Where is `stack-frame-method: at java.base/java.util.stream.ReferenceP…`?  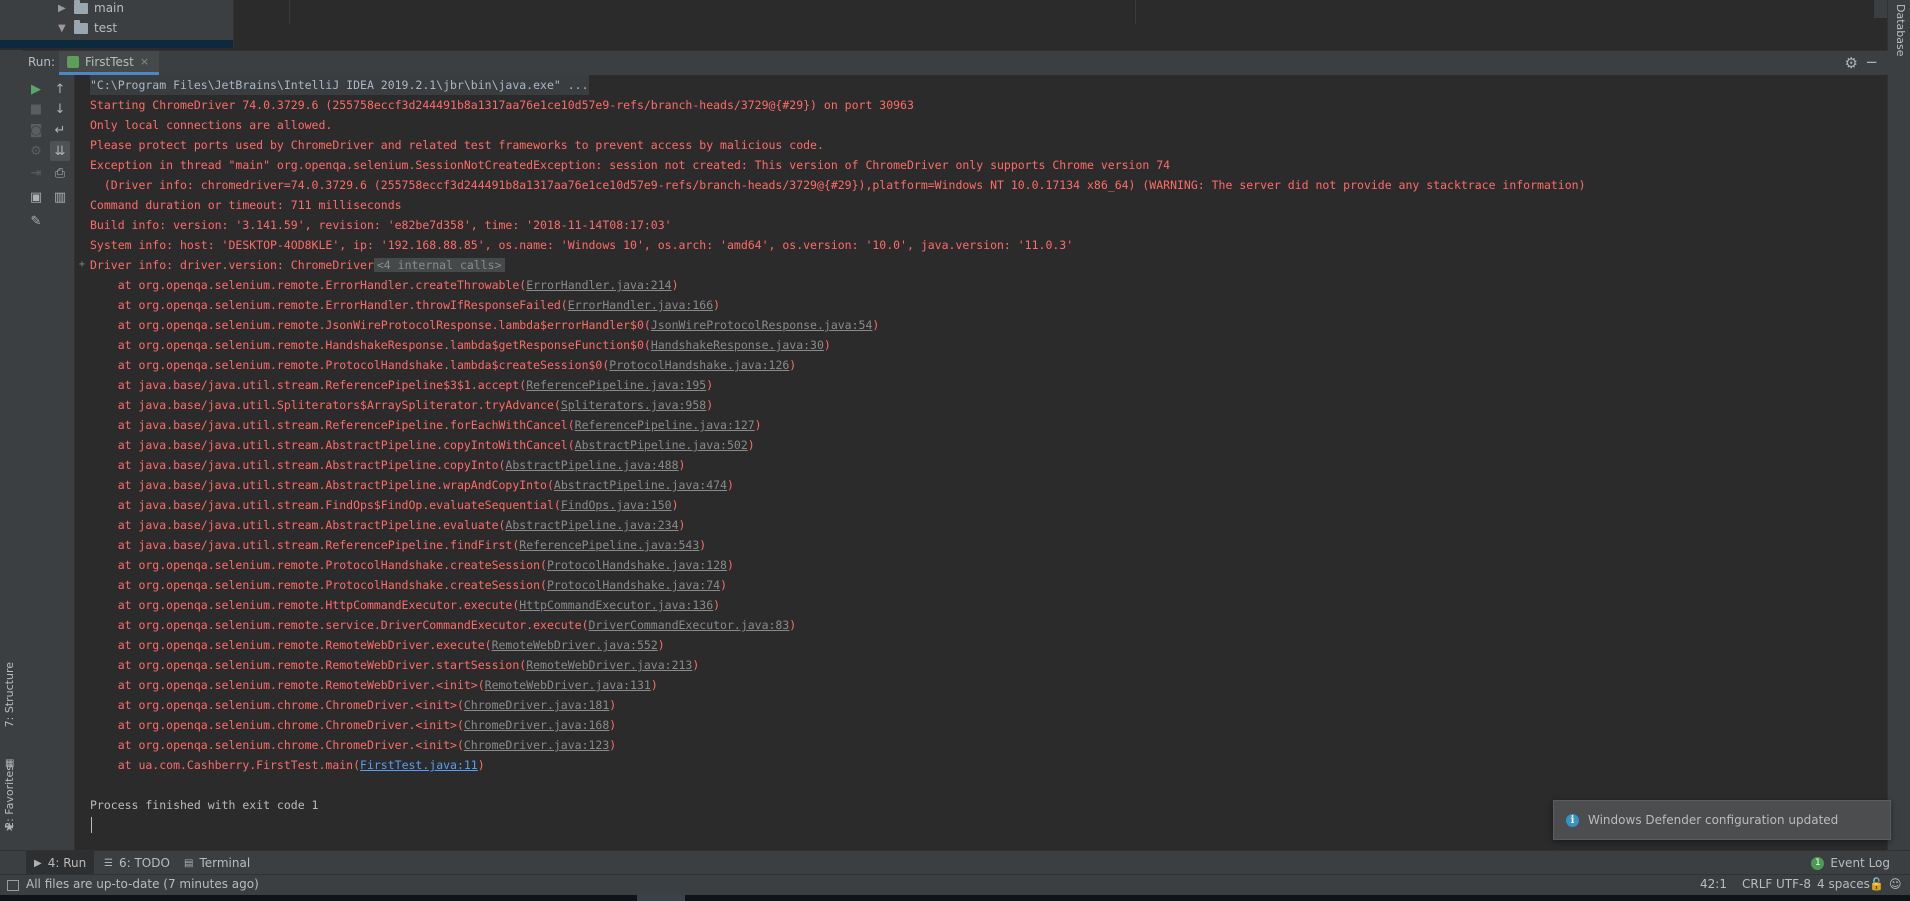 stack-frame-method: at java.base/java.util.stream.ReferenceP… is located at coordinates (308, 385).